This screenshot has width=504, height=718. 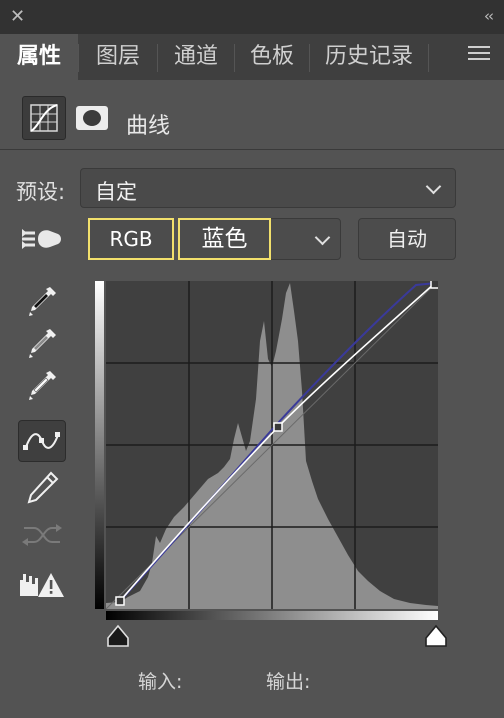 What do you see at coordinates (42, 441) in the screenshot?
I see `point-curve-icon` at bounding box center [42, 441].